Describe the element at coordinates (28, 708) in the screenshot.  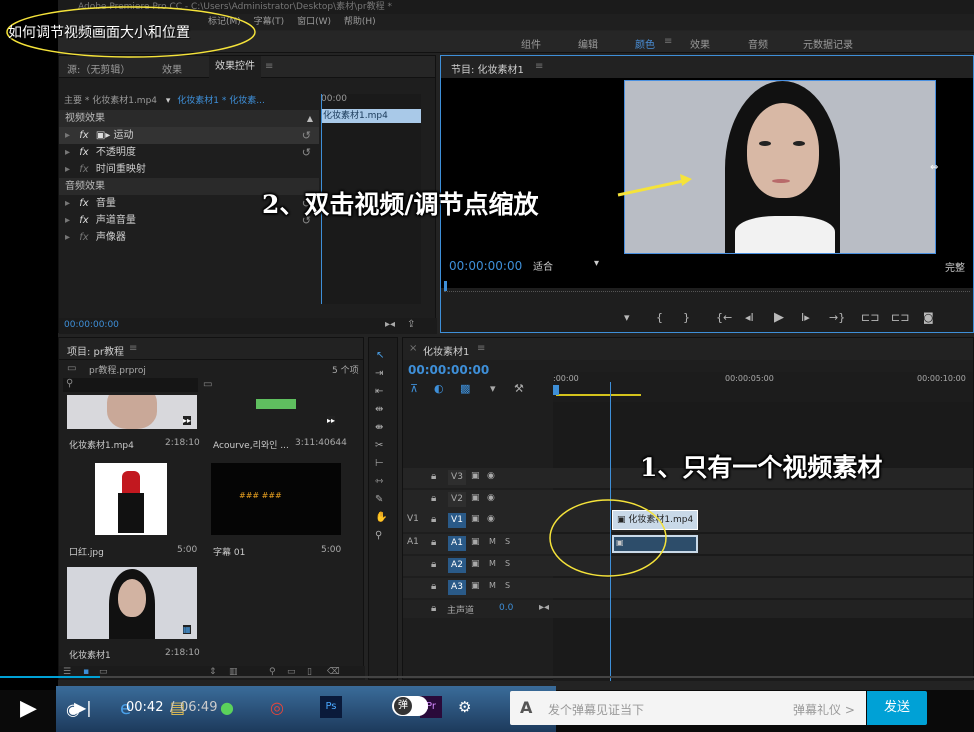
I see `play-button: ▶` at that location.